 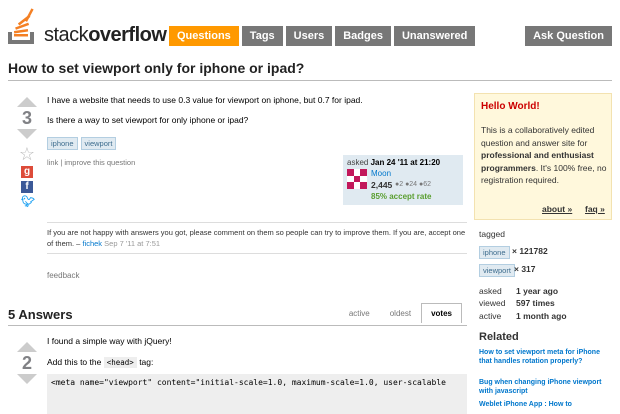 I want to click on stack-logo-icon, so click(x=21, y=26).